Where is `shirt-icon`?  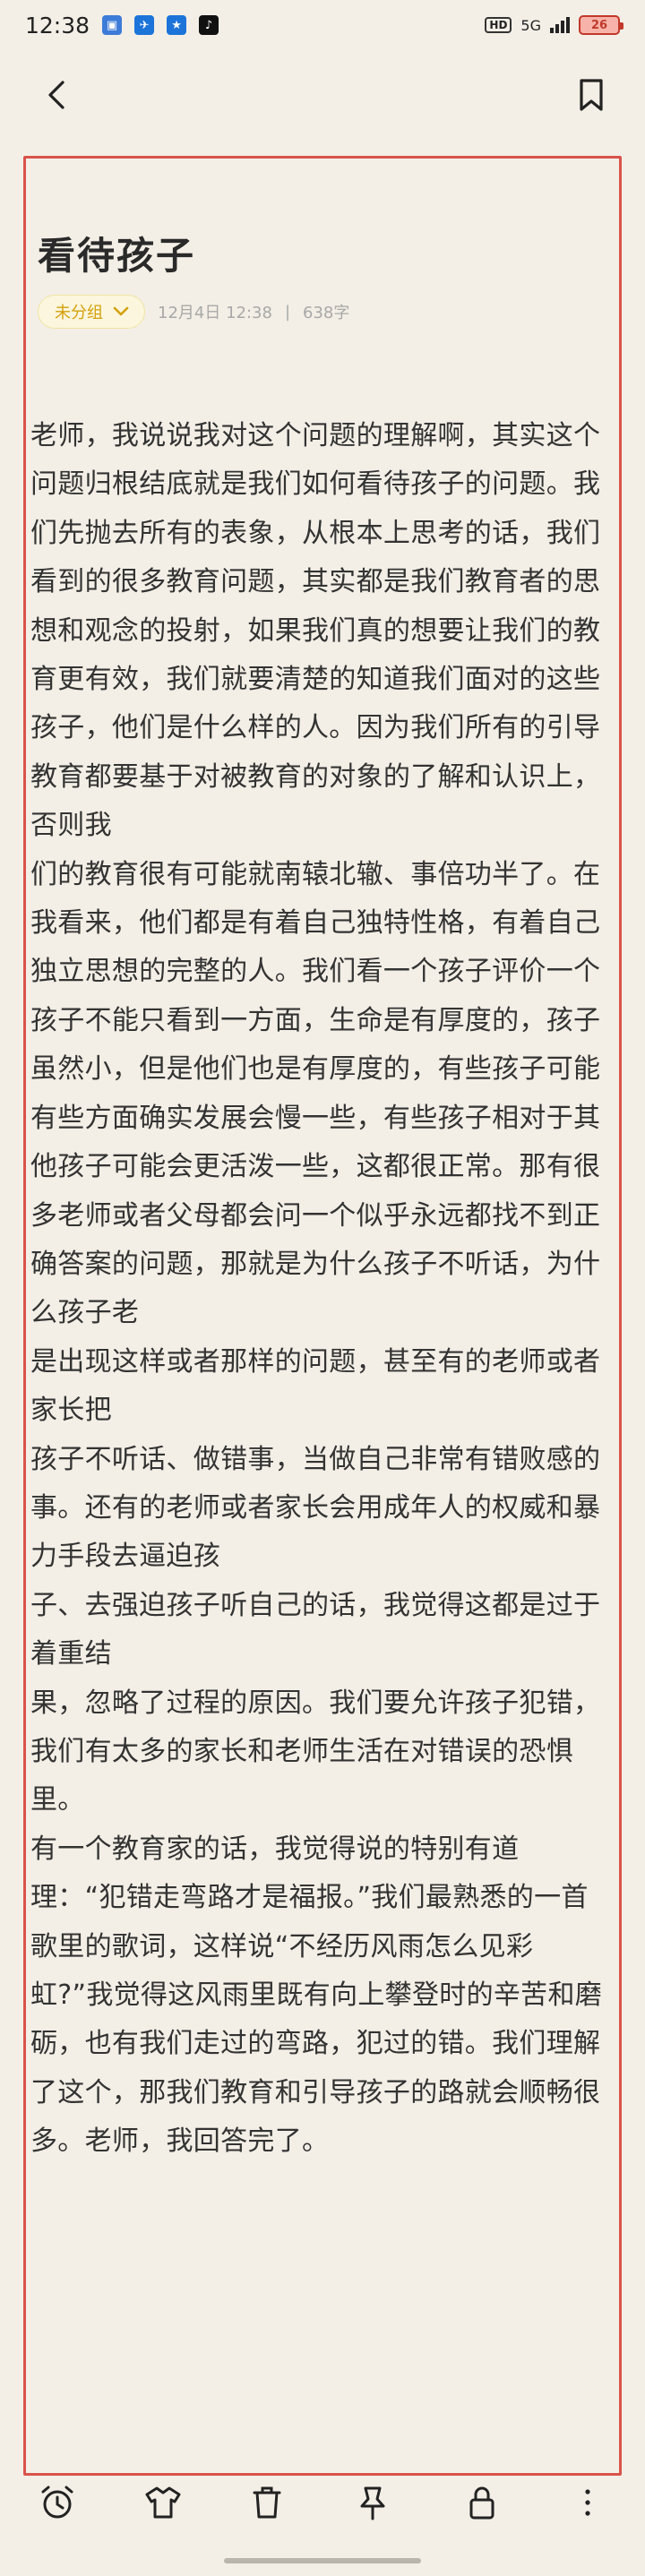 shirt-icon is located at coordinates (163, 2502).